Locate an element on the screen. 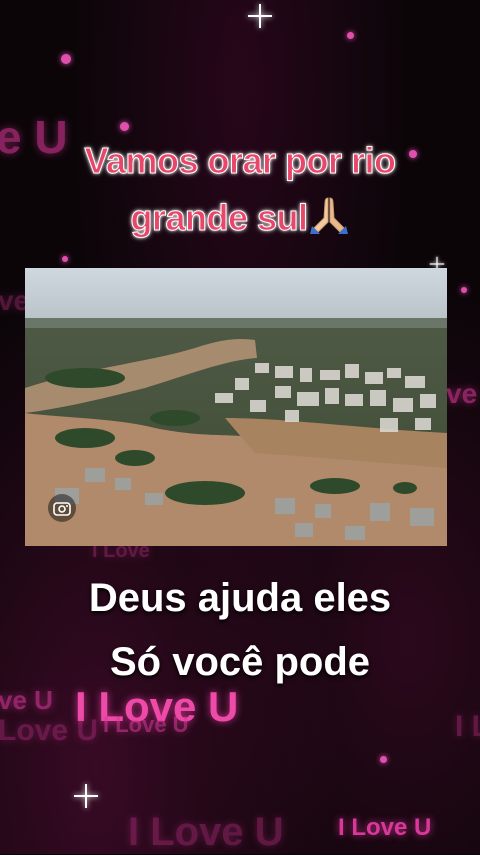 The image size is (480, 855). bg-love-text: Love U is located at coordinates (49, 730).